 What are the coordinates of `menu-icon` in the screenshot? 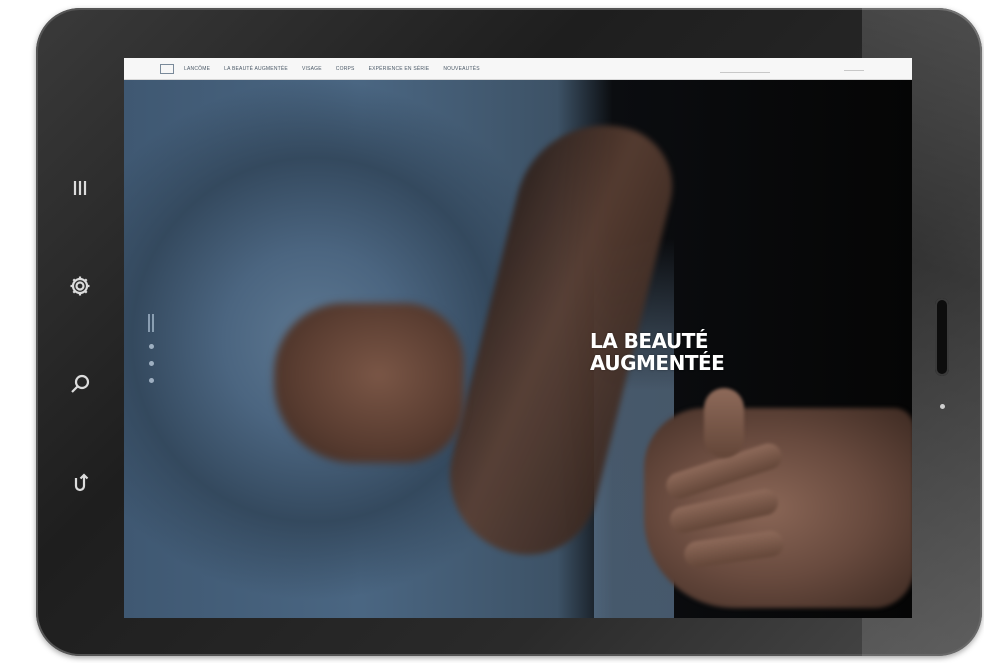 It's located at (80, 188).